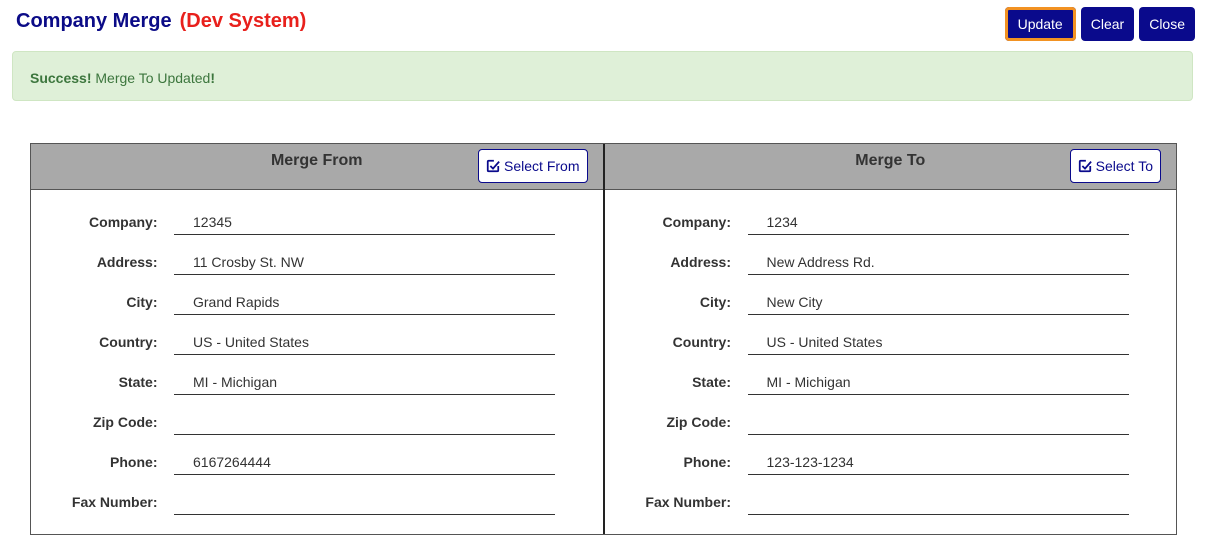  I want to click on page-title-text: Company Merge, so click(94, 21).